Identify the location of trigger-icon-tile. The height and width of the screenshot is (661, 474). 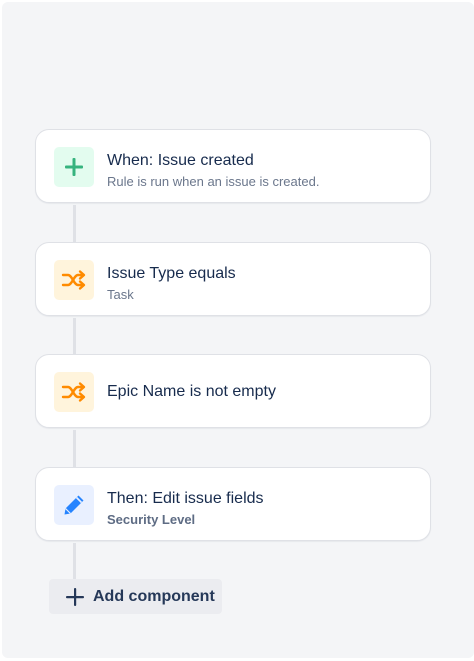
(74, 167).